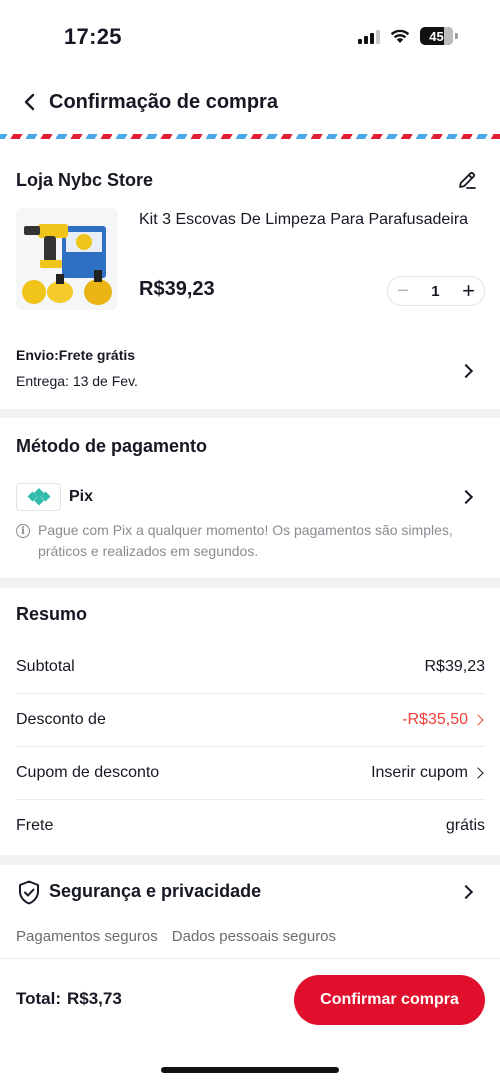 The image size is (500, 1083). I want to click on summary-label: Frete, so click(35, 825).